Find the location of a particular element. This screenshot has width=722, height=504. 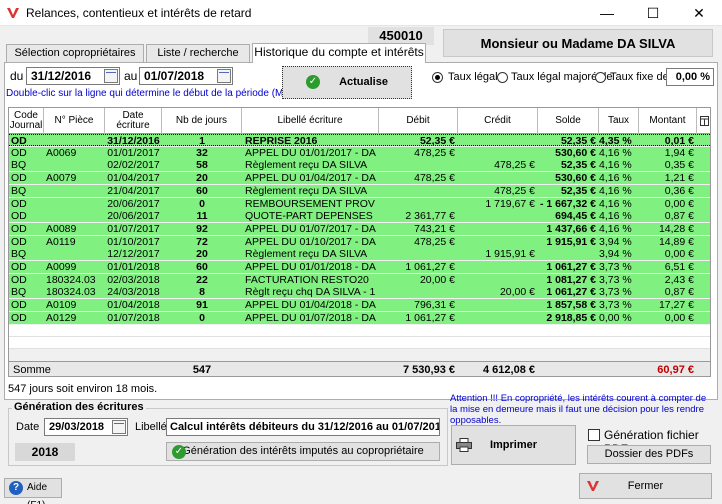

col-num-piece: N° Pièce is located at coordinates (74, 121).